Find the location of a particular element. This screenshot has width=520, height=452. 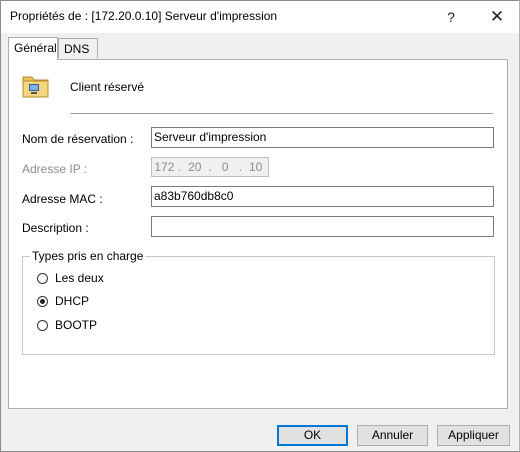

separator is located at coordinates (281, 113).